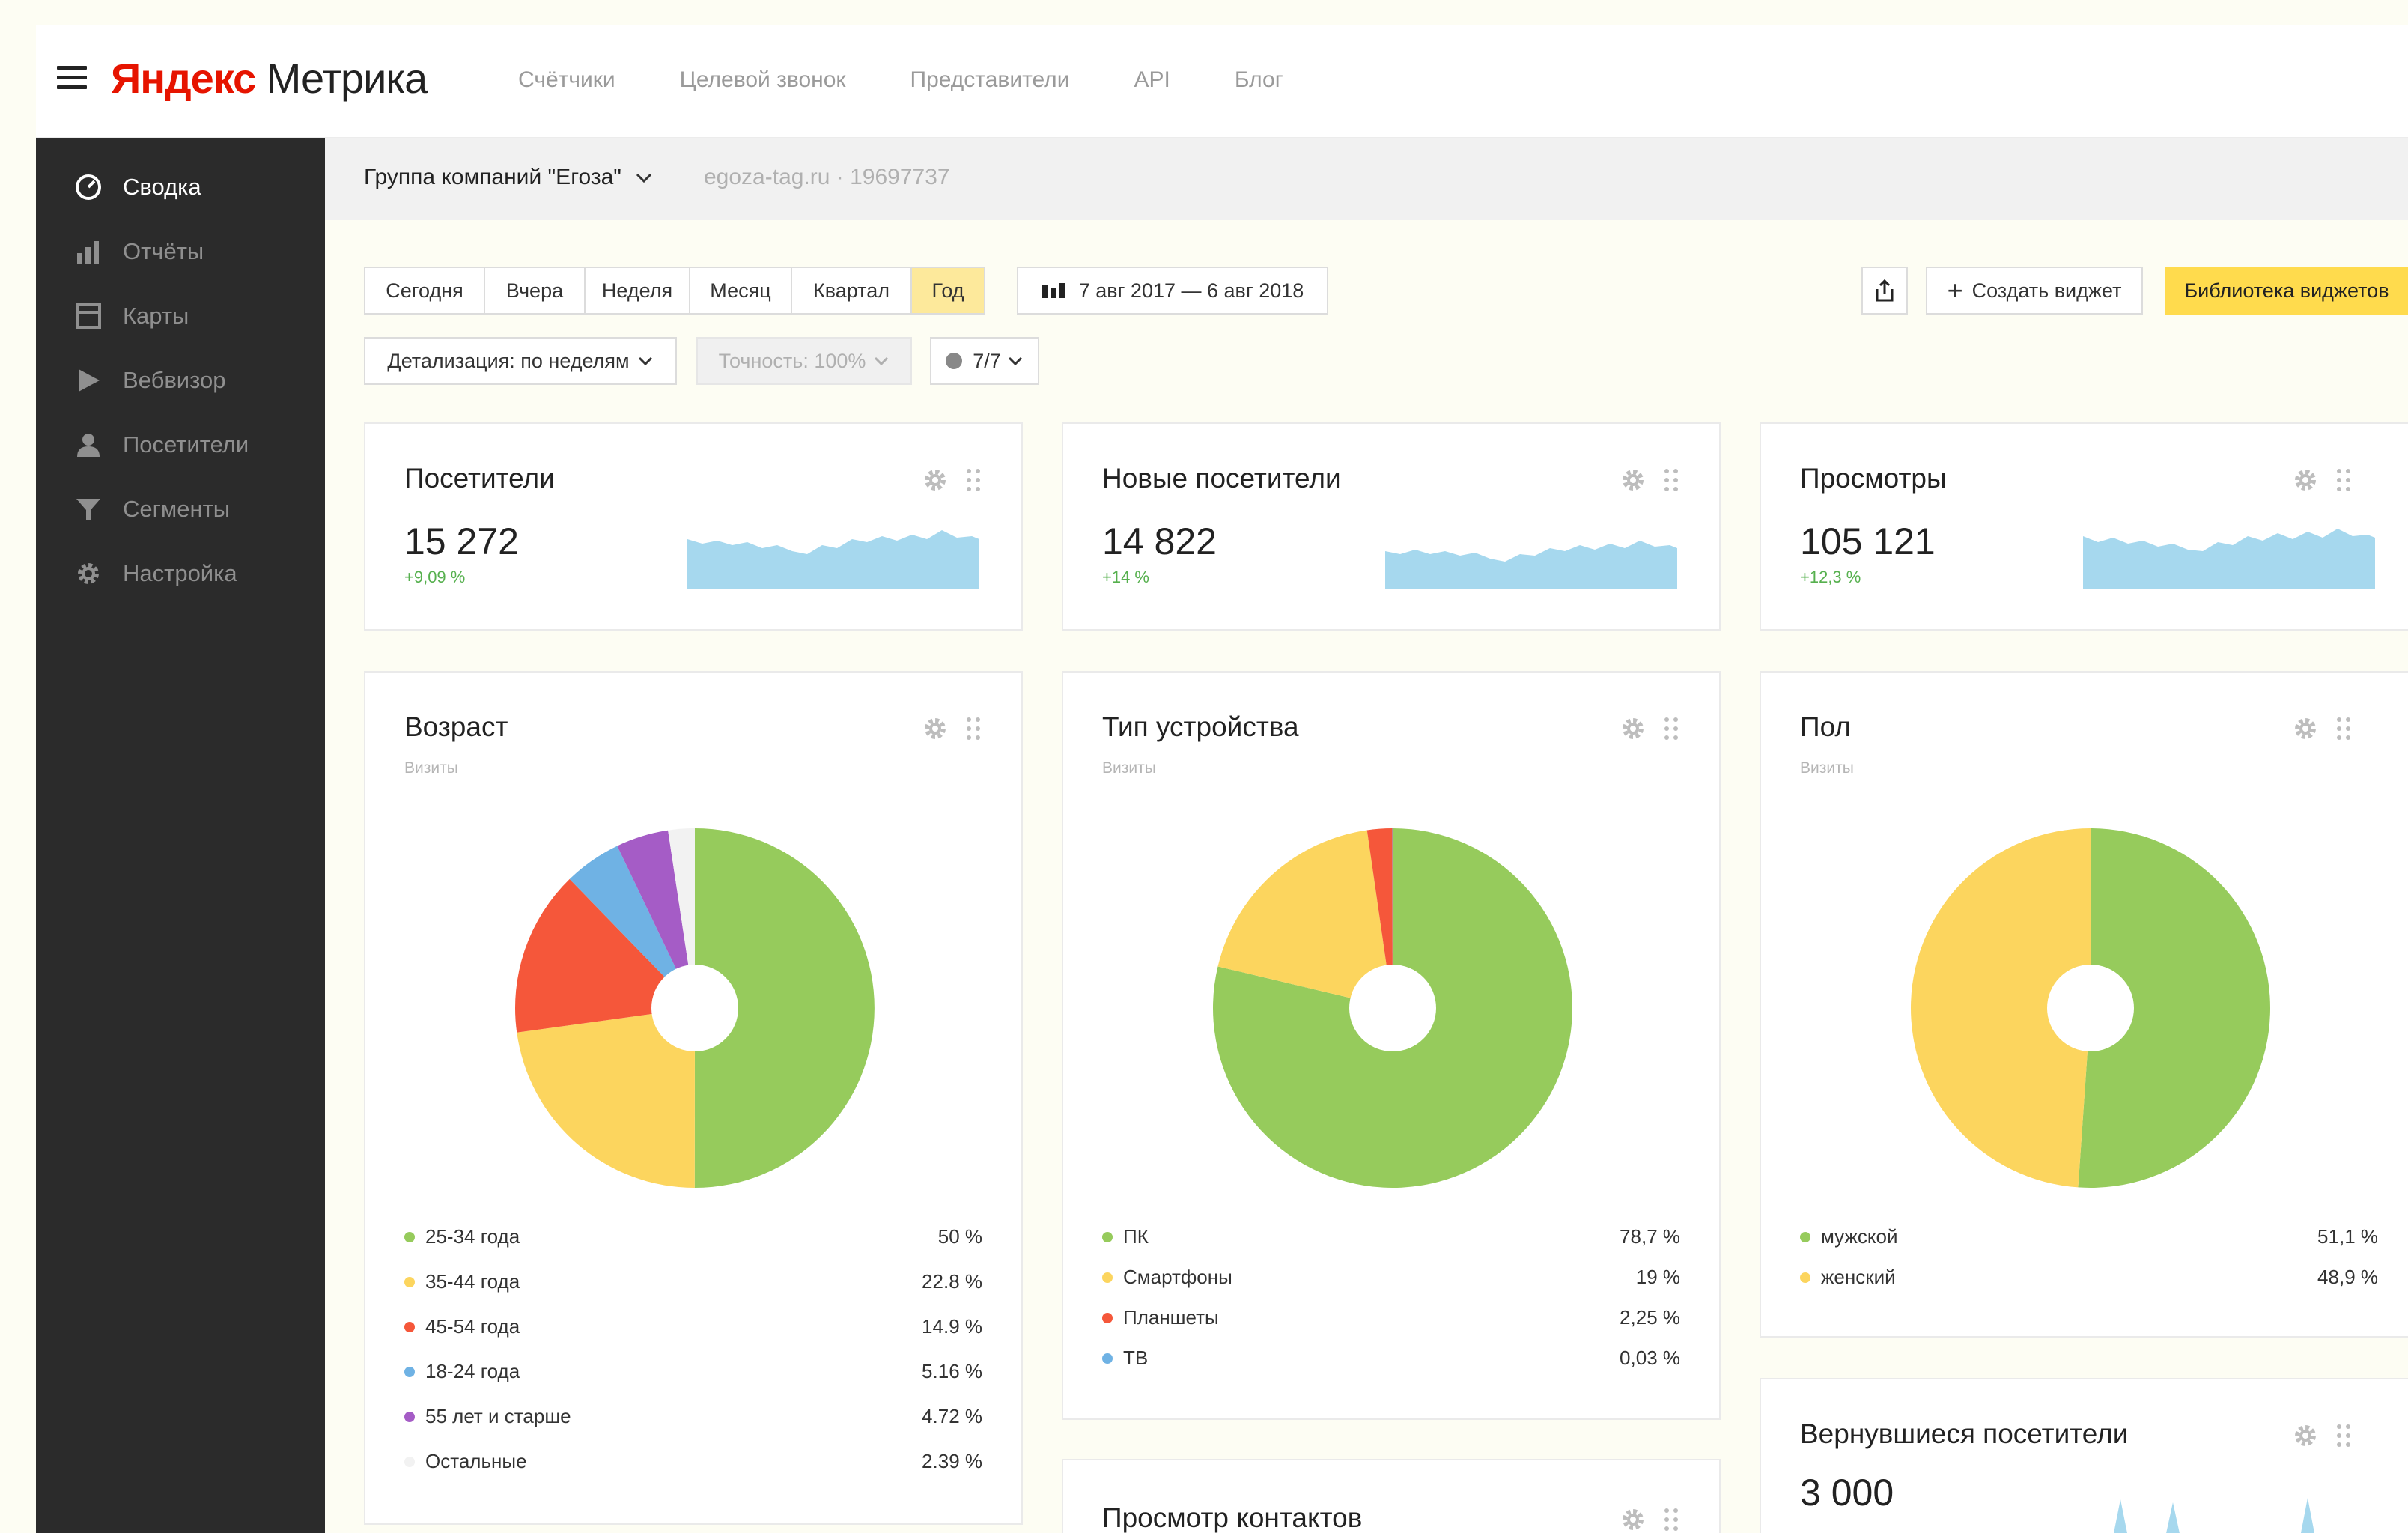 The image size is (2408, 1533). Describe the element at coordinates (804, 361) in the screenshot. I see `accuracy-select: Точность: 100%` at that location.